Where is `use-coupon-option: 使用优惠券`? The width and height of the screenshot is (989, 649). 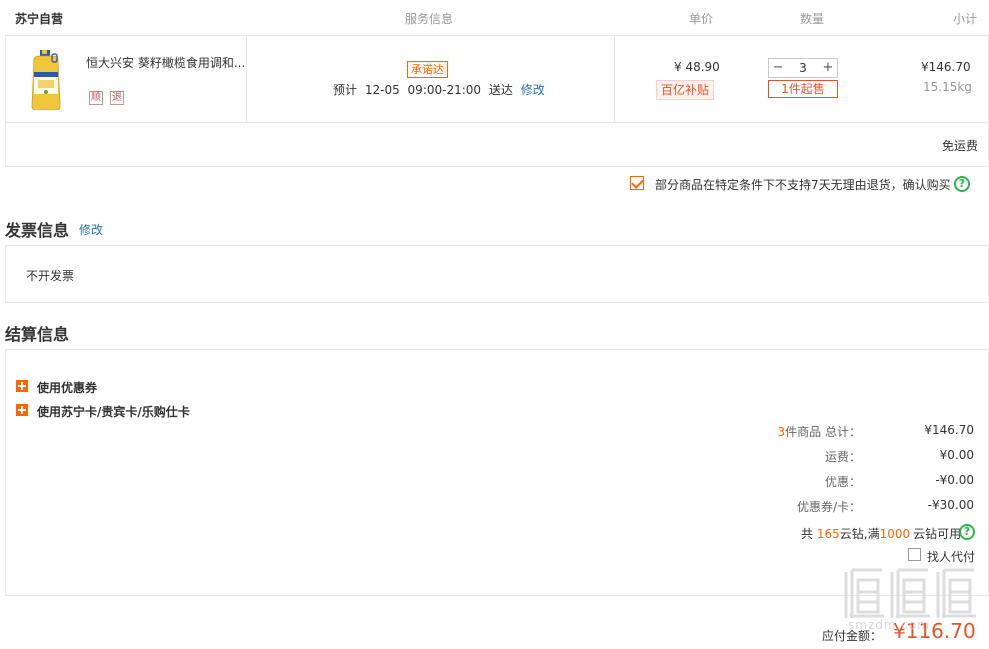
use-coupon-option: 使用优惠券 is located at coordinates (67, 387).